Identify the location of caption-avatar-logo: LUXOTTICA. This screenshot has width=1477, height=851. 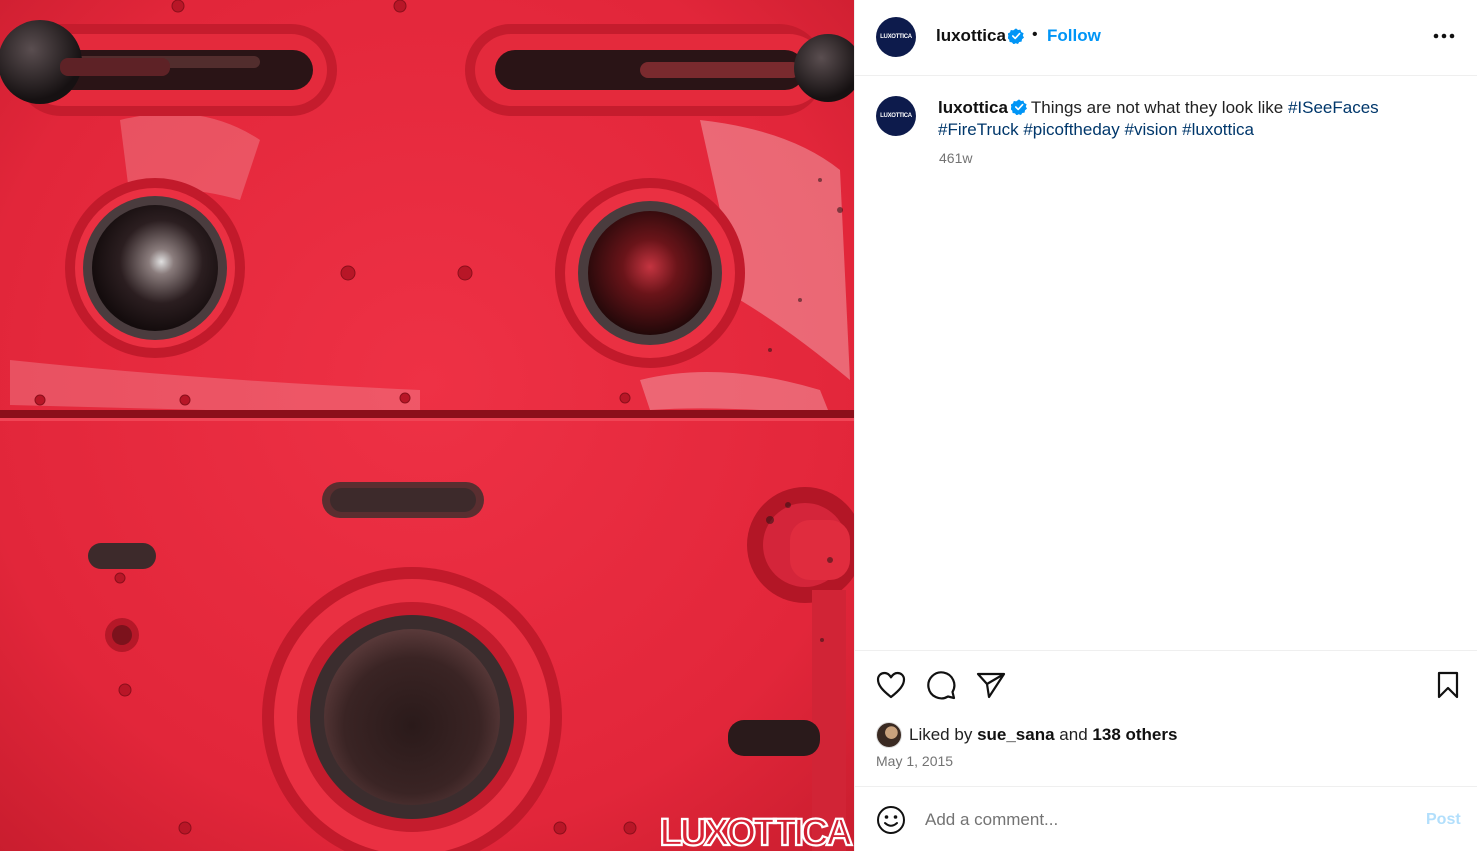
(896, 116).